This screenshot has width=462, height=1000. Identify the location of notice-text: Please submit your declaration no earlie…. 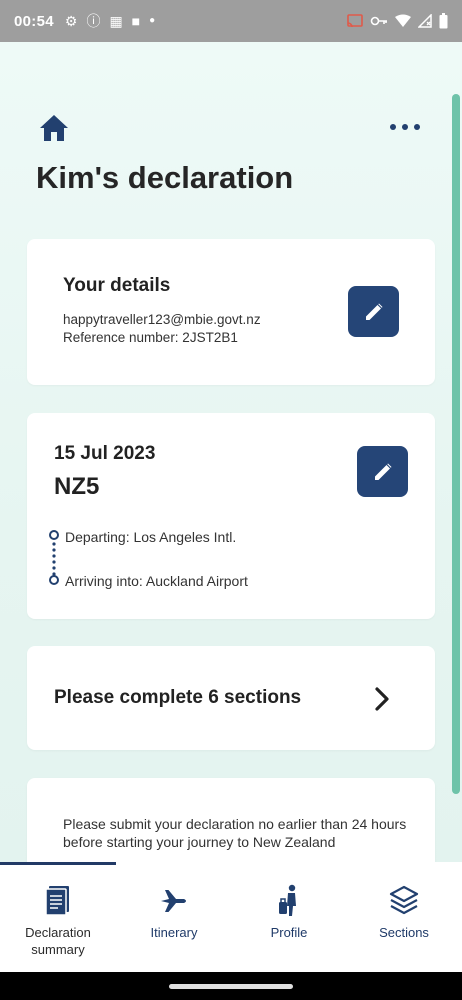
(235, 833).